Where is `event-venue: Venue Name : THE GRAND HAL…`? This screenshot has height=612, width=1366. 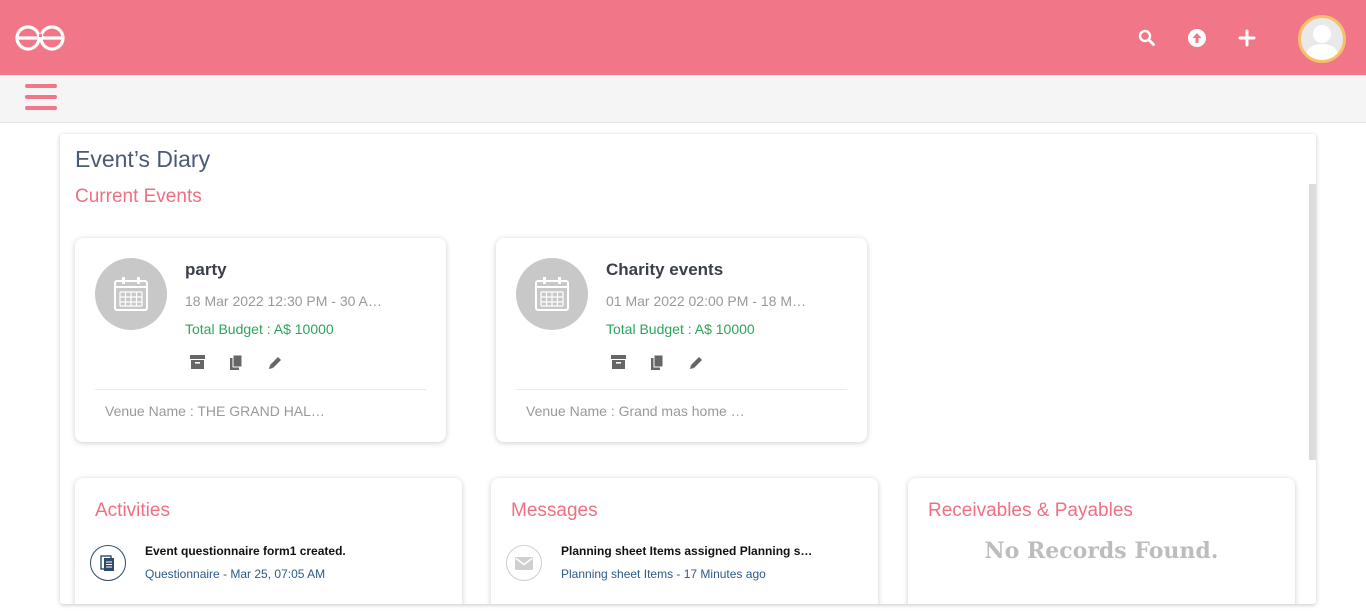 event-venue: Venue Name : THE GRAND HAL… is located at coordinates (215, 411).